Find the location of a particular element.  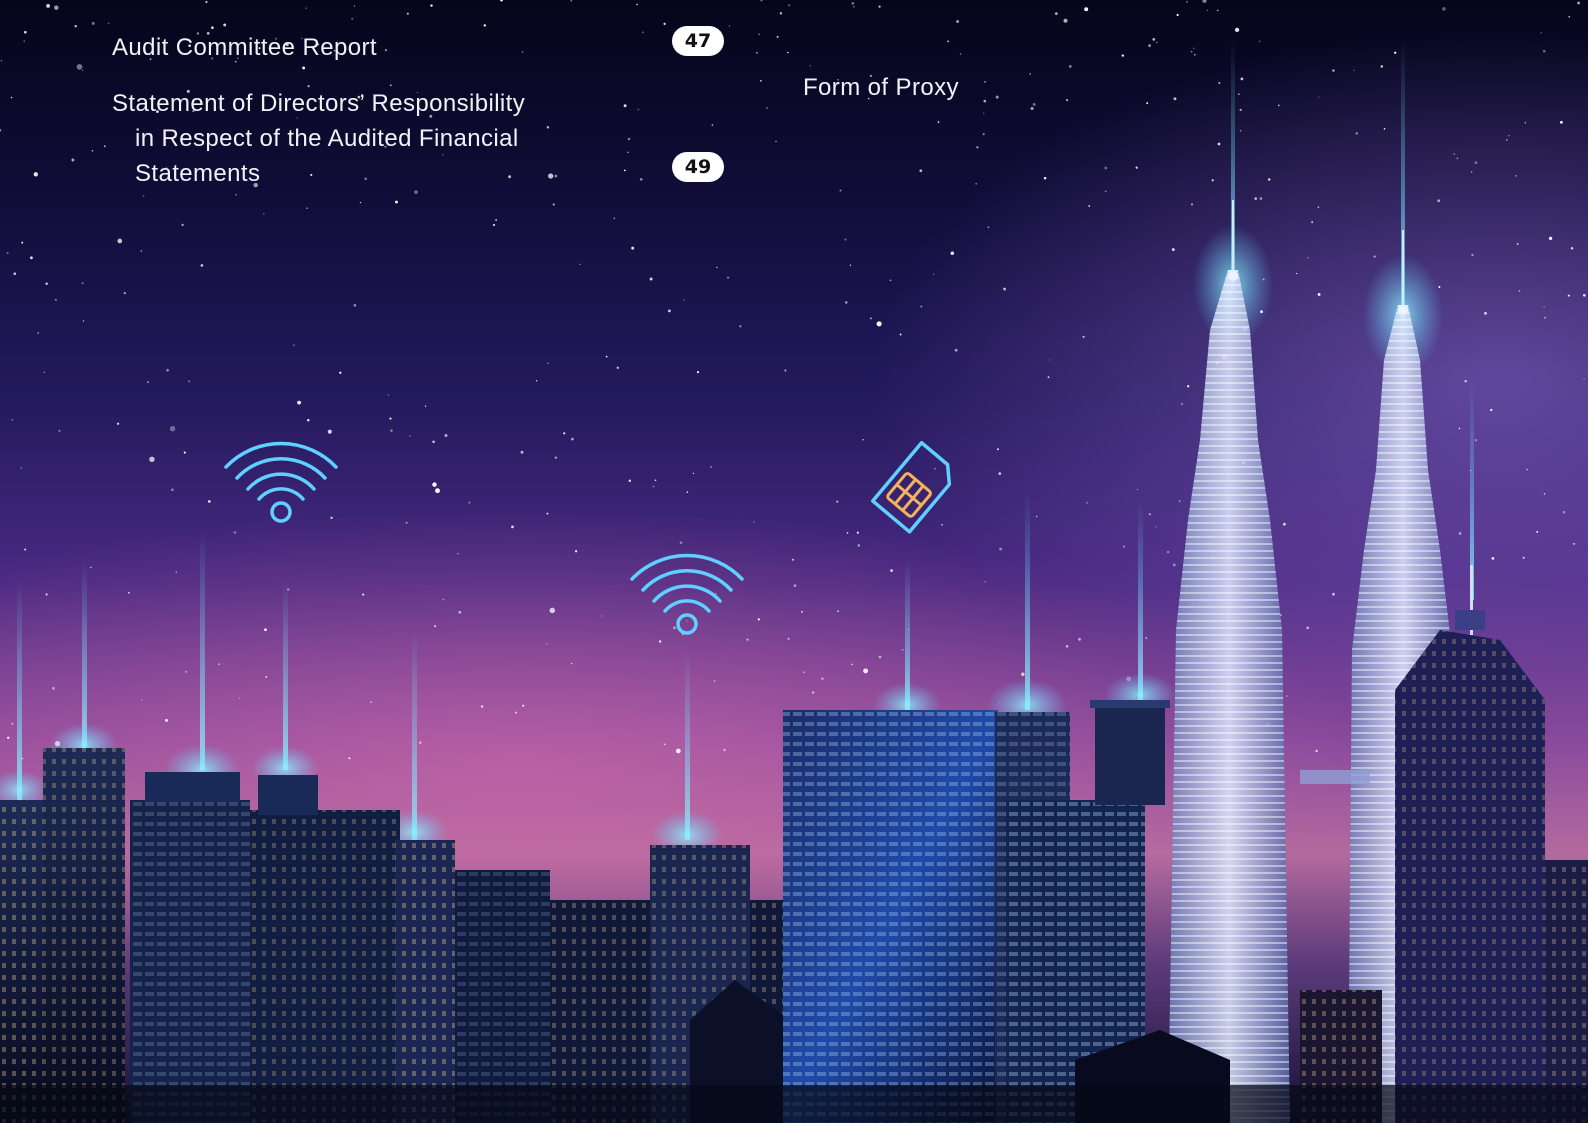

toc-item-form-of-proxy: Form of Proxy is located at coordinates (881, 87).